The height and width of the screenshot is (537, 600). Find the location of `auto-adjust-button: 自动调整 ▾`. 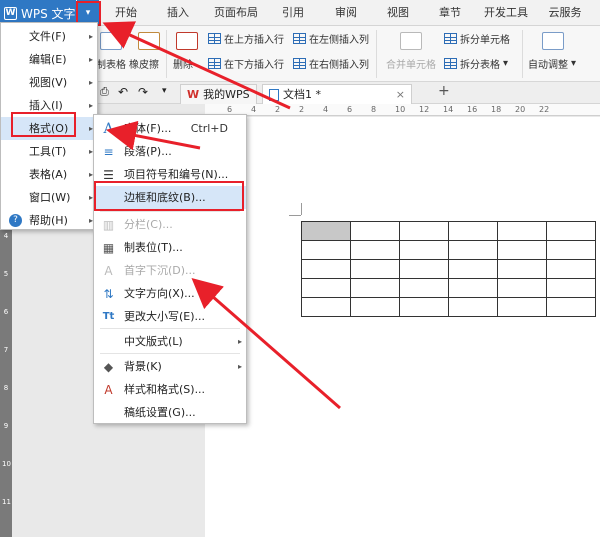

auto-adjust-button: 自动调整 ▾ is located at coordinates (552, 63).